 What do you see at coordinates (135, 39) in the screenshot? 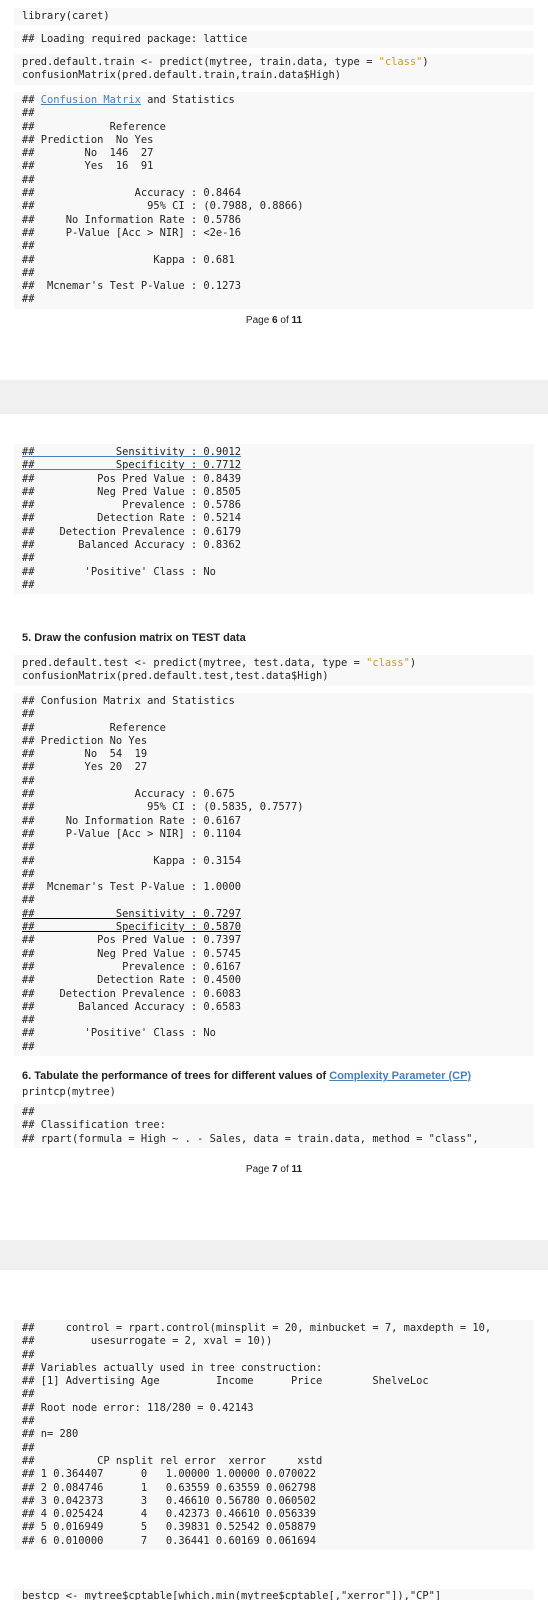
I see `output-line: ## Loading required package: lattice` at bounding box center [135, 39].